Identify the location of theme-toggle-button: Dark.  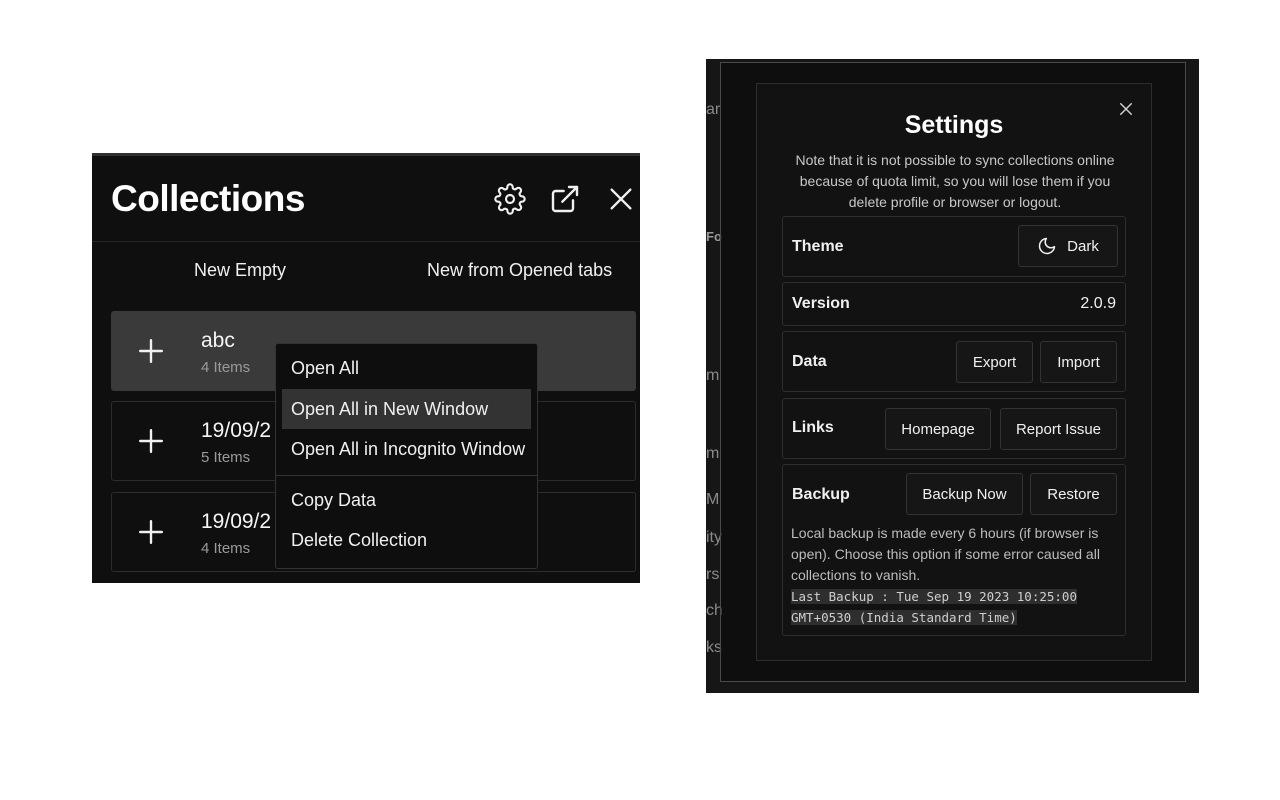
(1068, 246).